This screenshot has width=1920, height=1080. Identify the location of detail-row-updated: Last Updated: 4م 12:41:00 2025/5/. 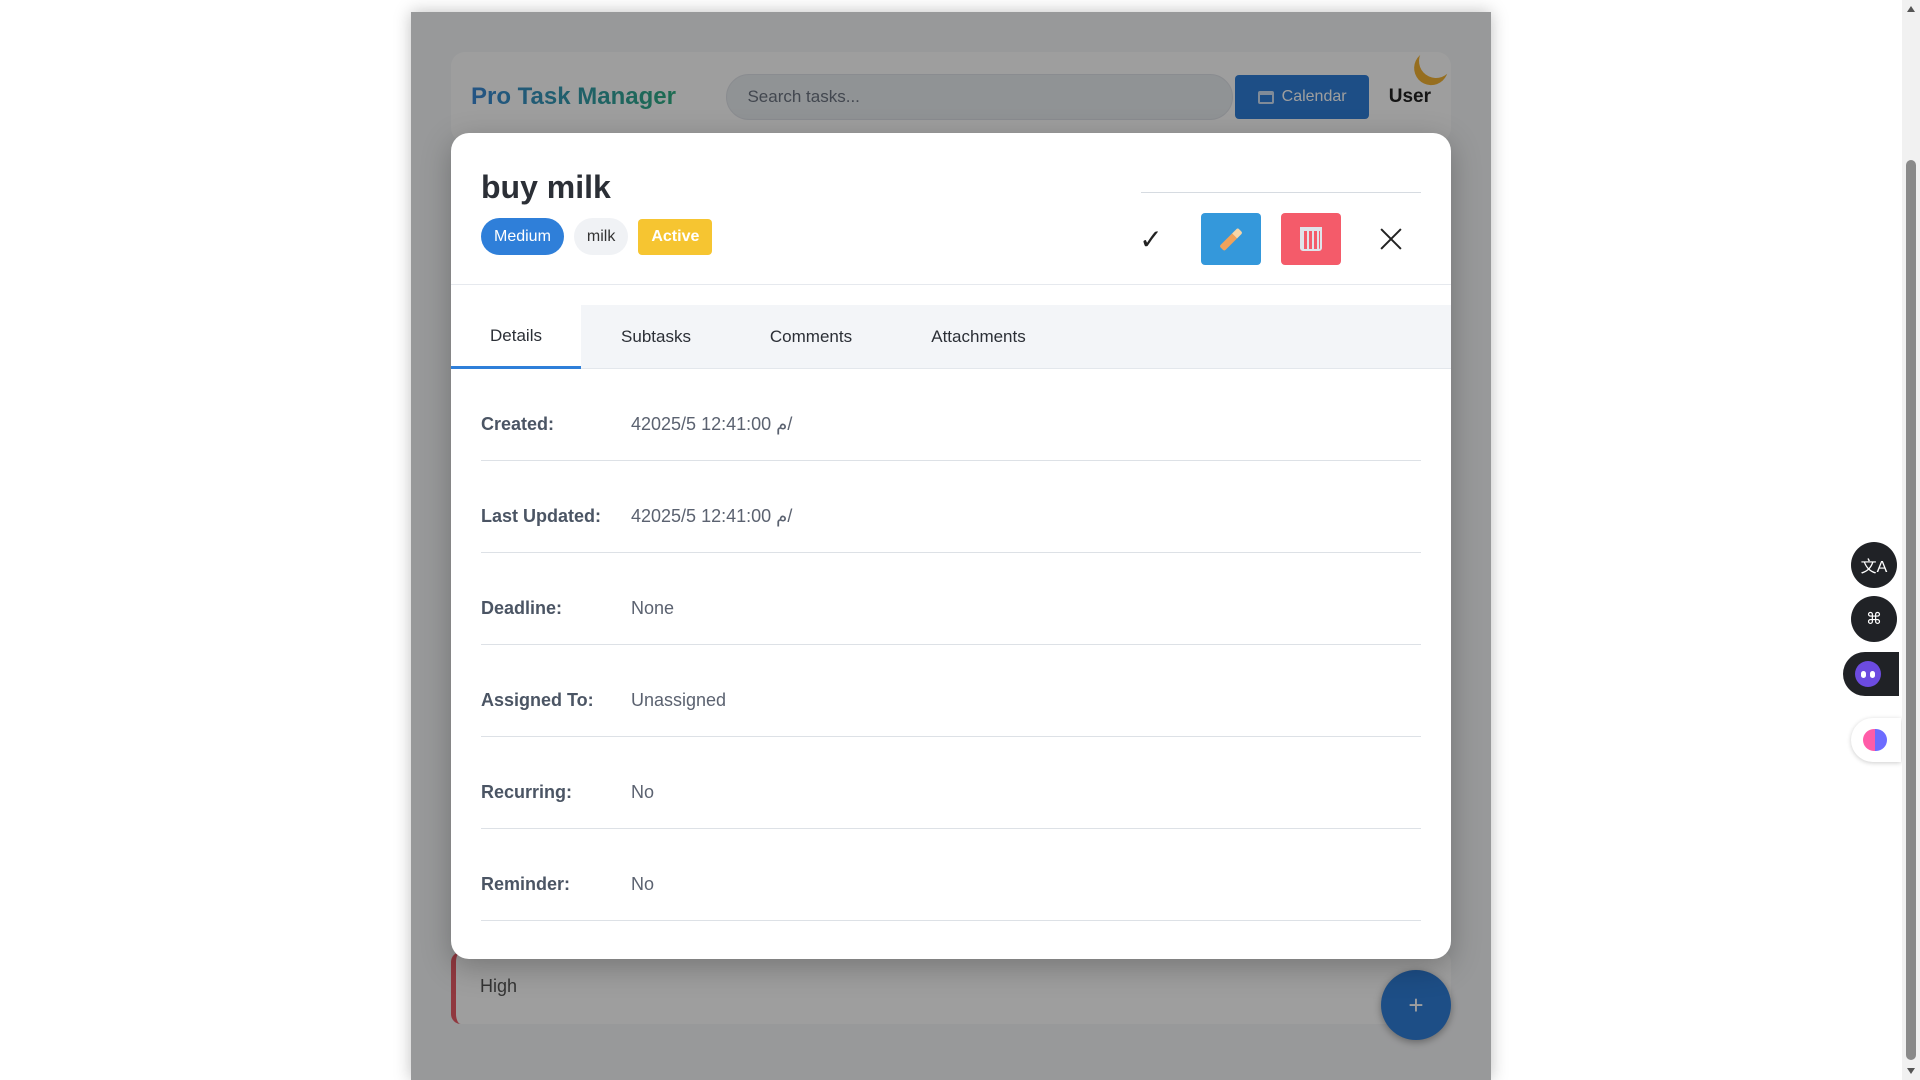
(951, 507).